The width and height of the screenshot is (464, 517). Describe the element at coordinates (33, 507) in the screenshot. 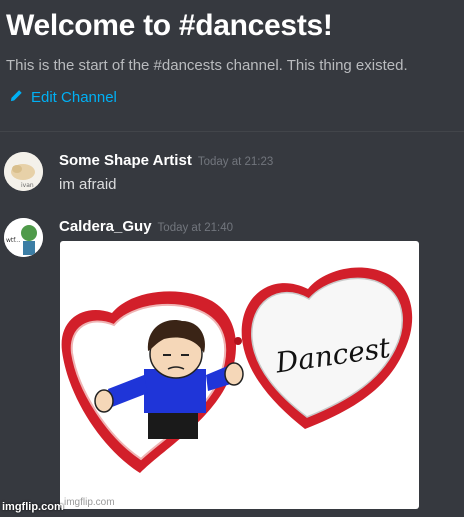

I see `page-watermark: imgflip.com` at that location.